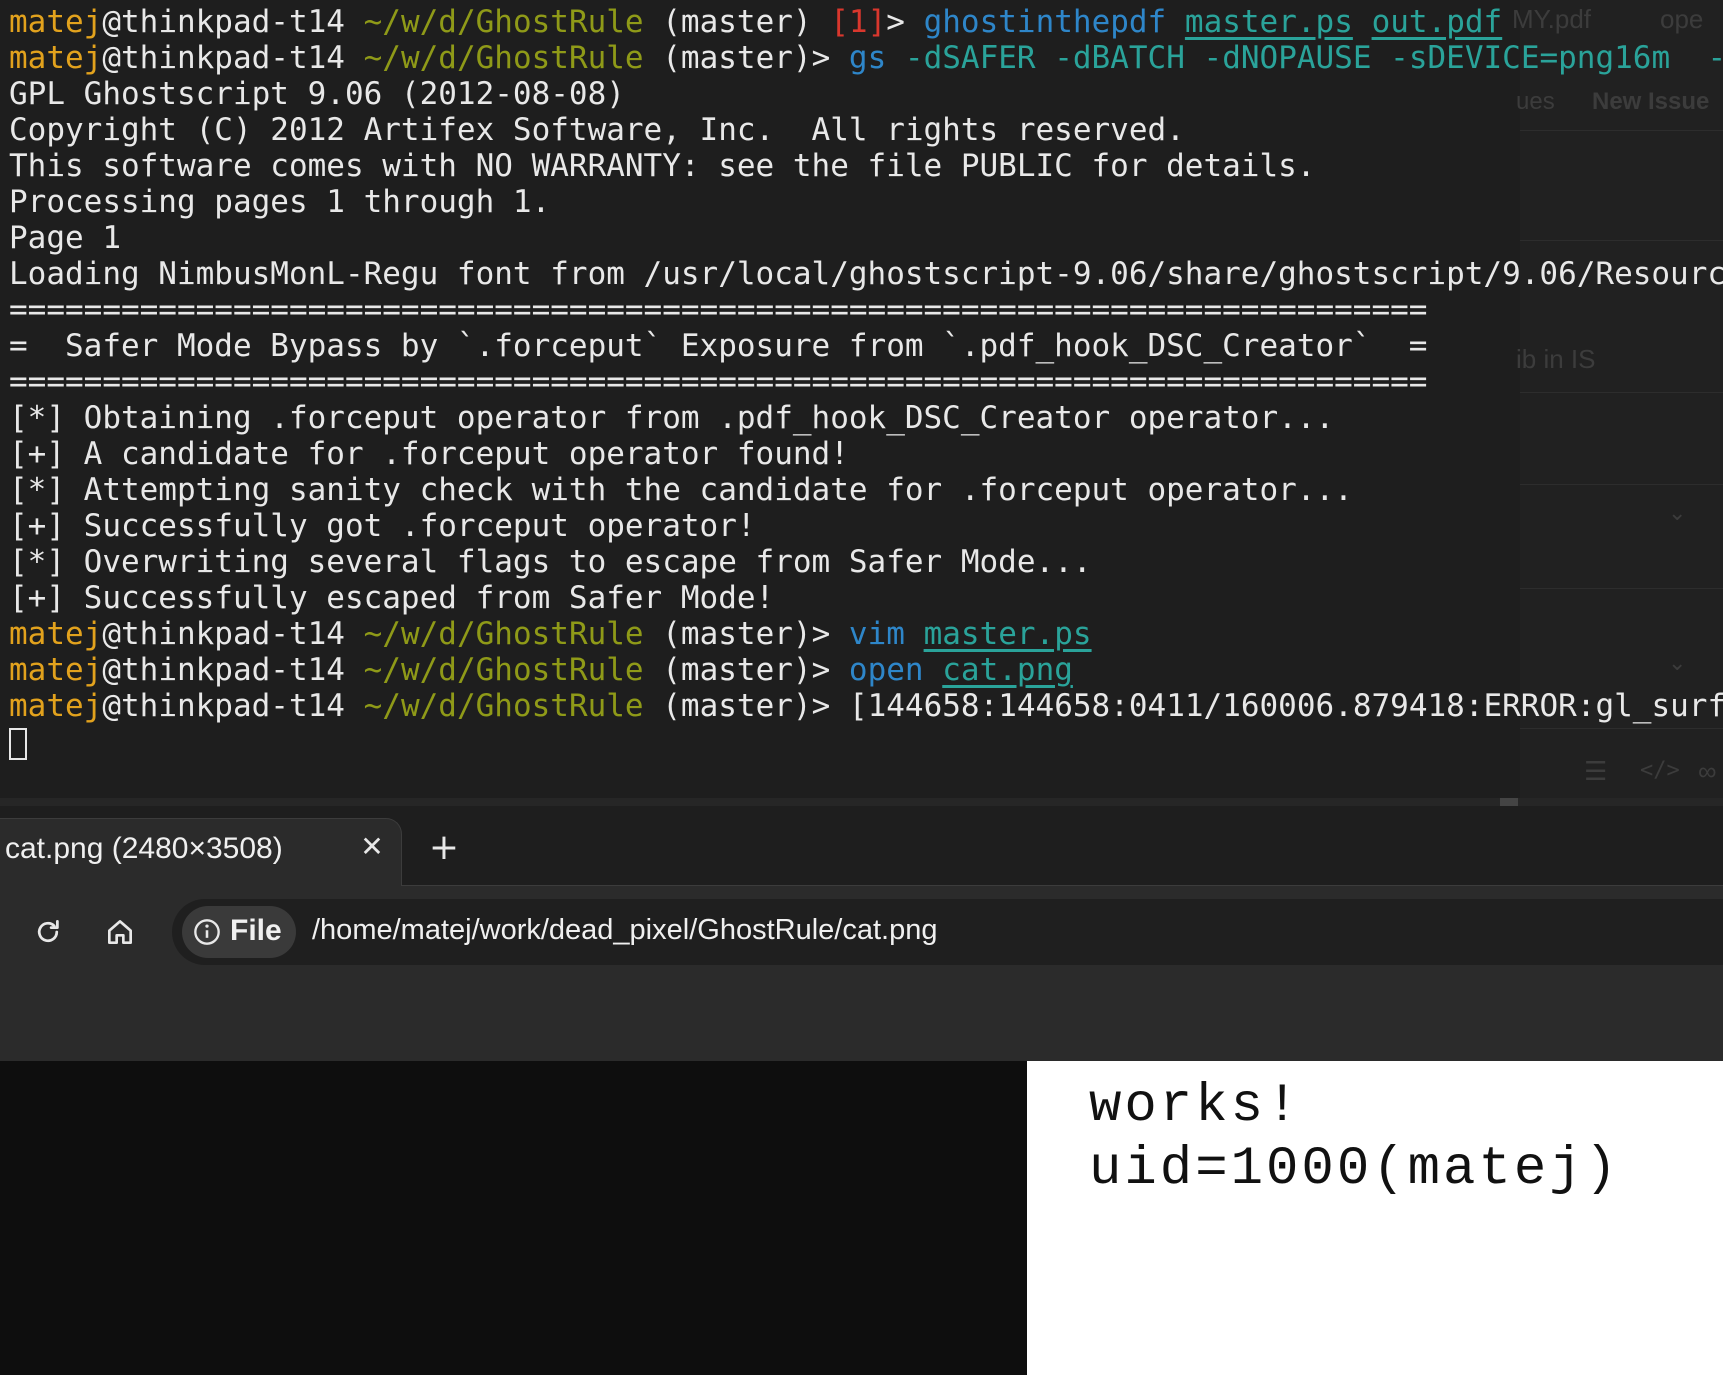 The image size is (1723, 1375). I want to click on info-icon, so click(207, 932).